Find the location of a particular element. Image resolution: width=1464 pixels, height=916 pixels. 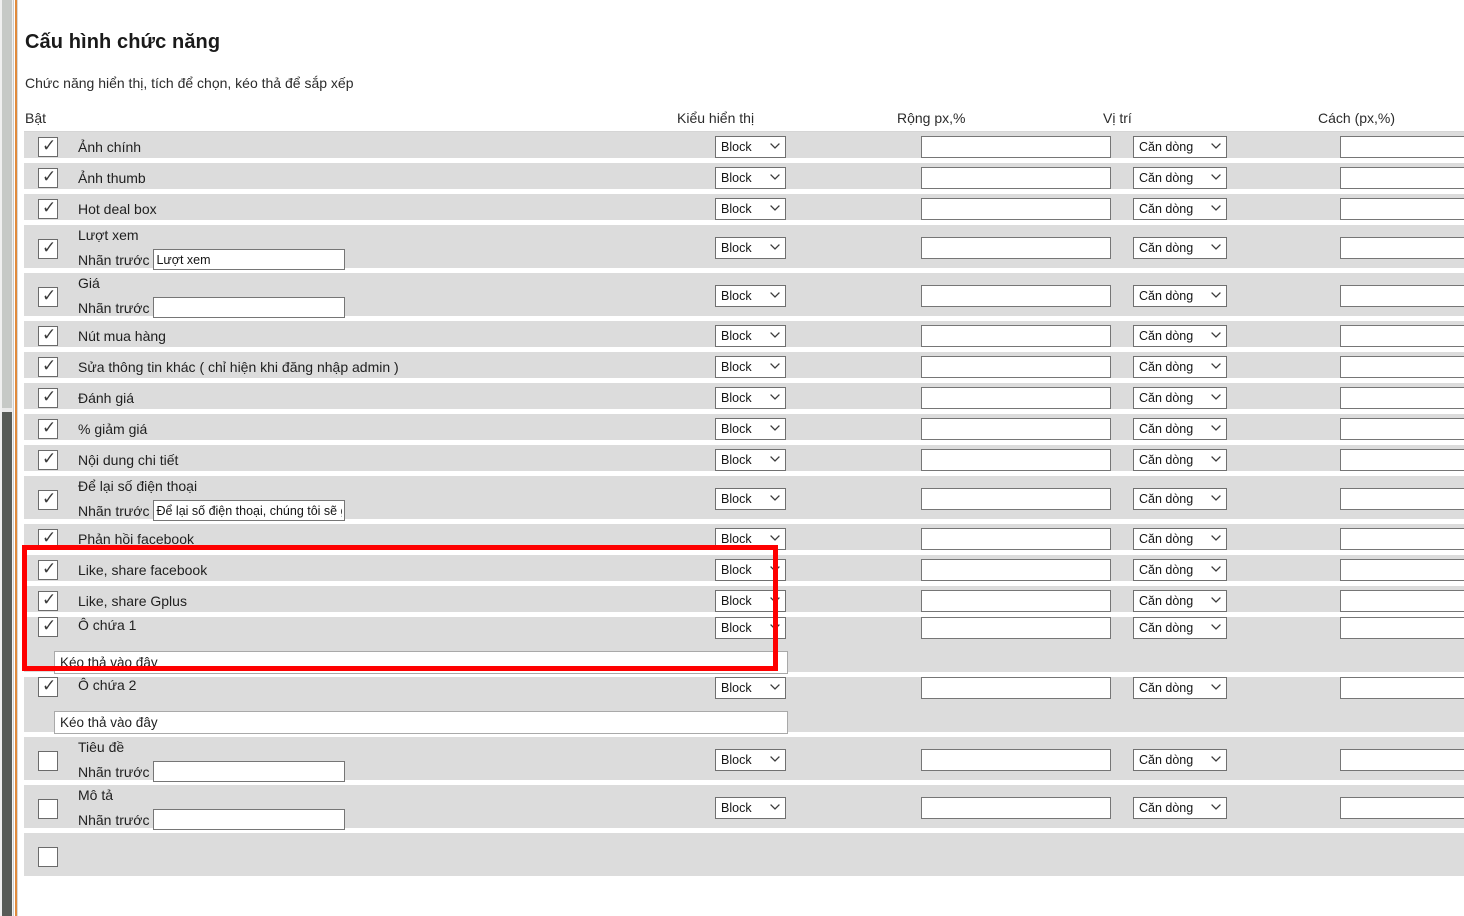

scrollbar-thumb is located at coordinates (7, 664).